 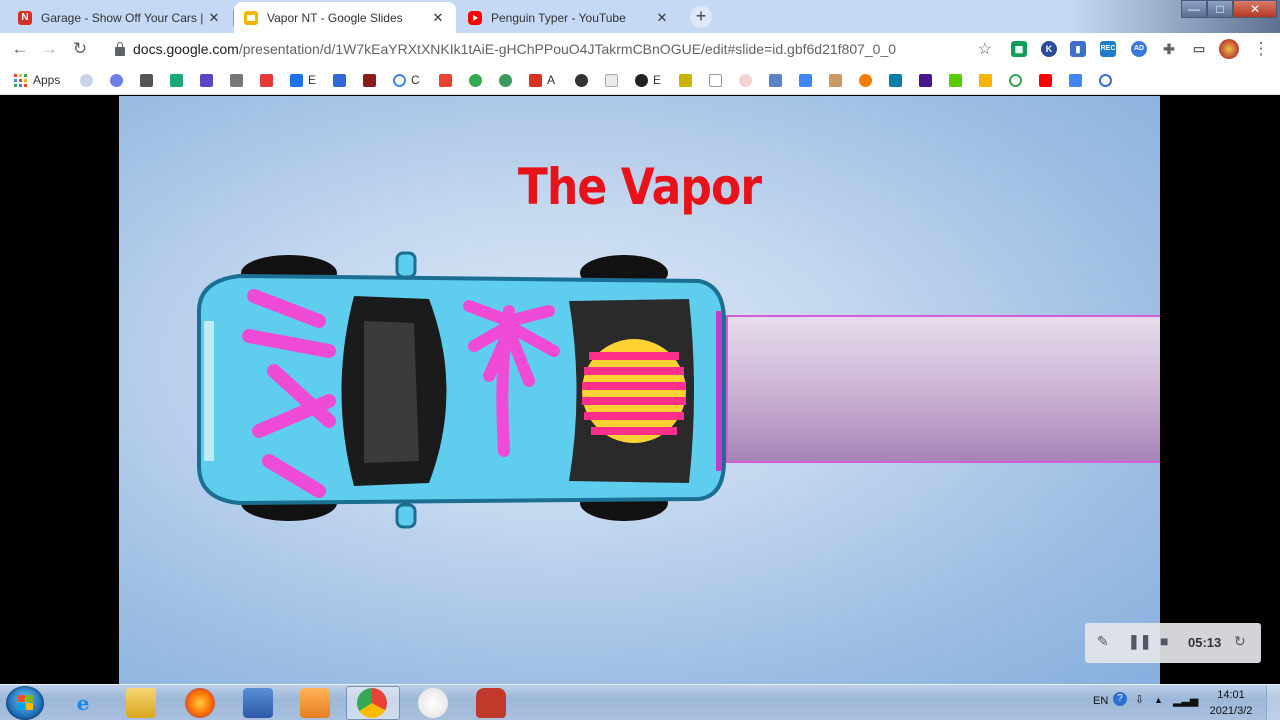 I want to click on tab-garage: N Garage - Show Off Your Cars | ✕, so click(x=120, y=17).